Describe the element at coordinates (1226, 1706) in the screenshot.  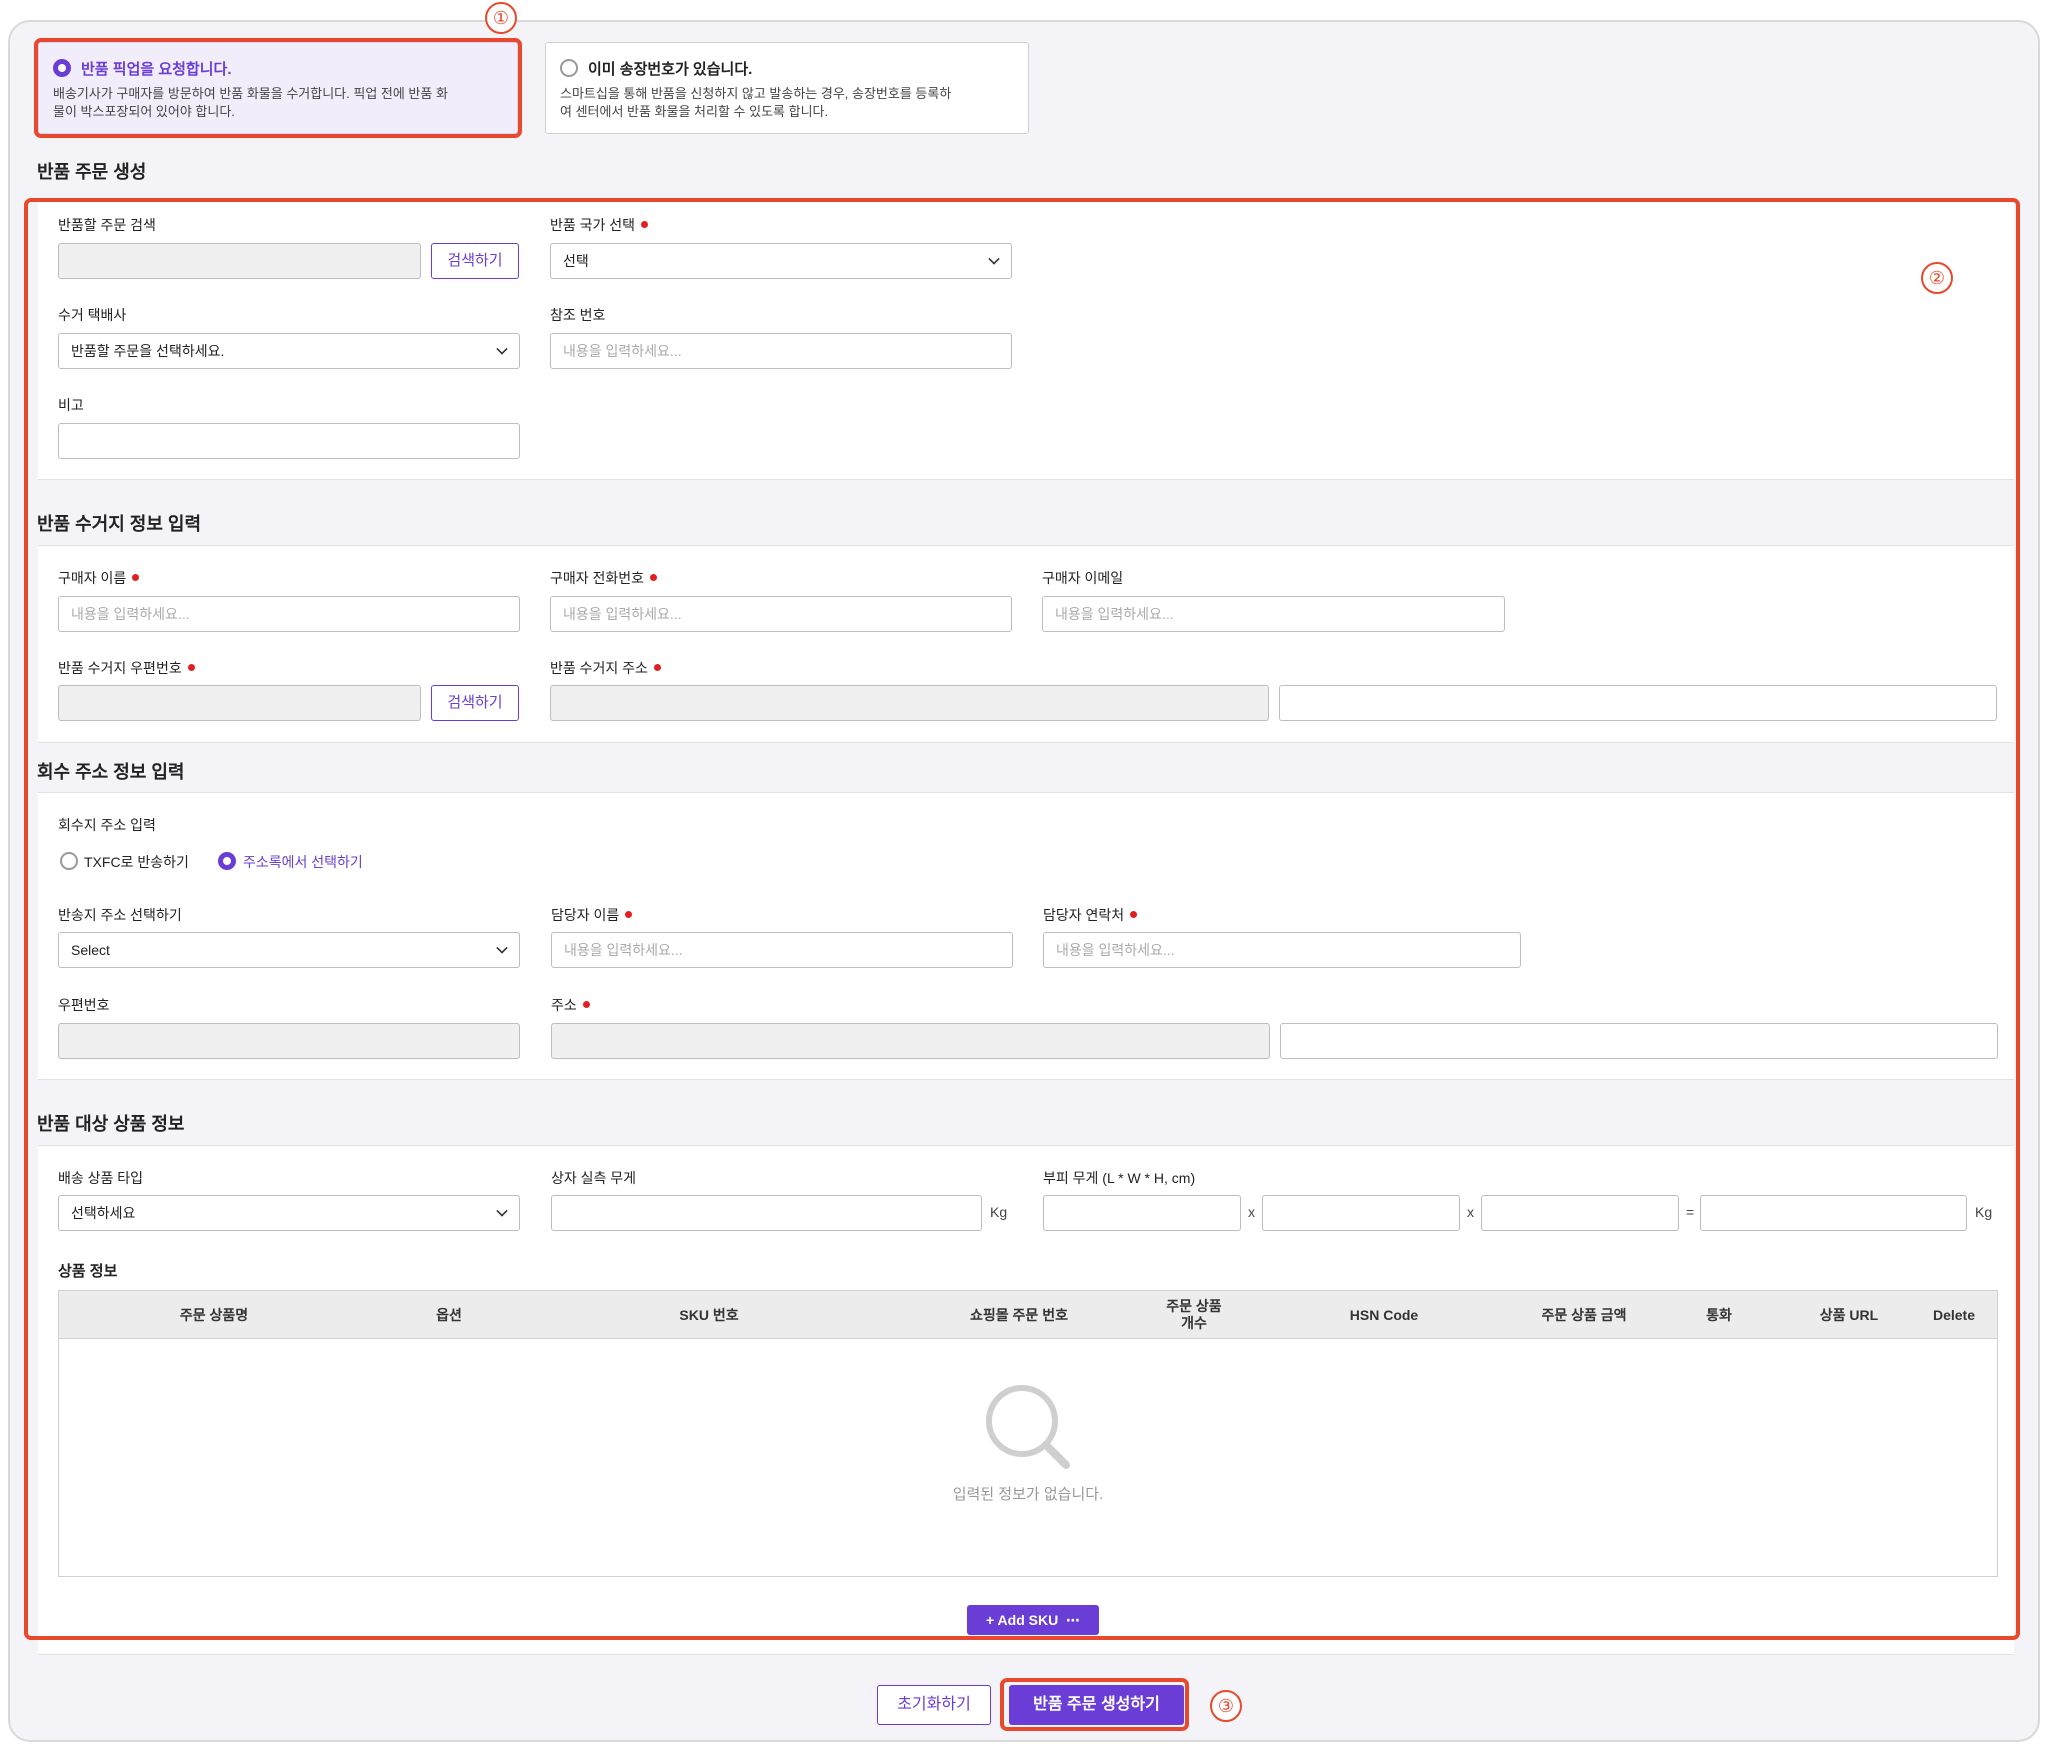
I see `annotation-3: ③` at that location.